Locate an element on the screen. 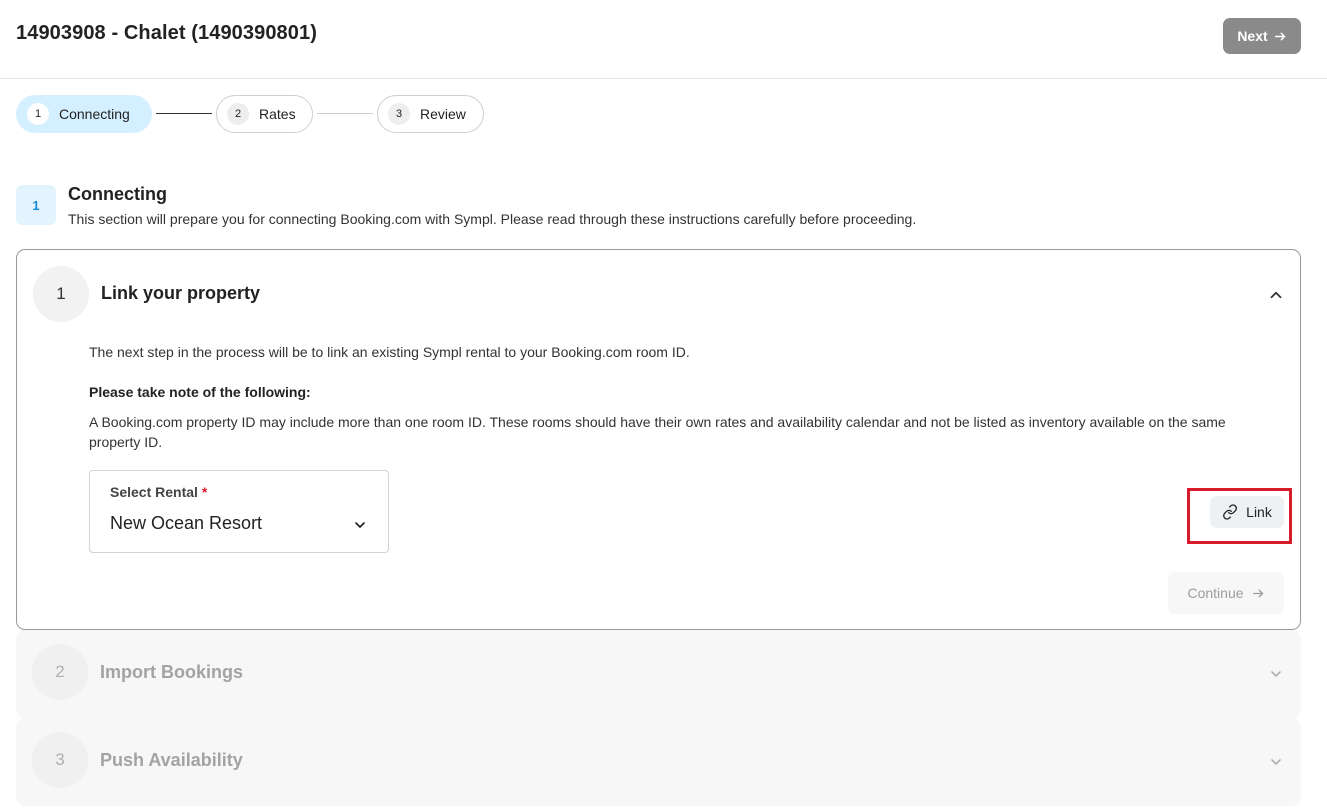 The image size is (1327, 811). page-header: 14903908 - Chalet (1490390801) Next is located at coordinates (663, 39).